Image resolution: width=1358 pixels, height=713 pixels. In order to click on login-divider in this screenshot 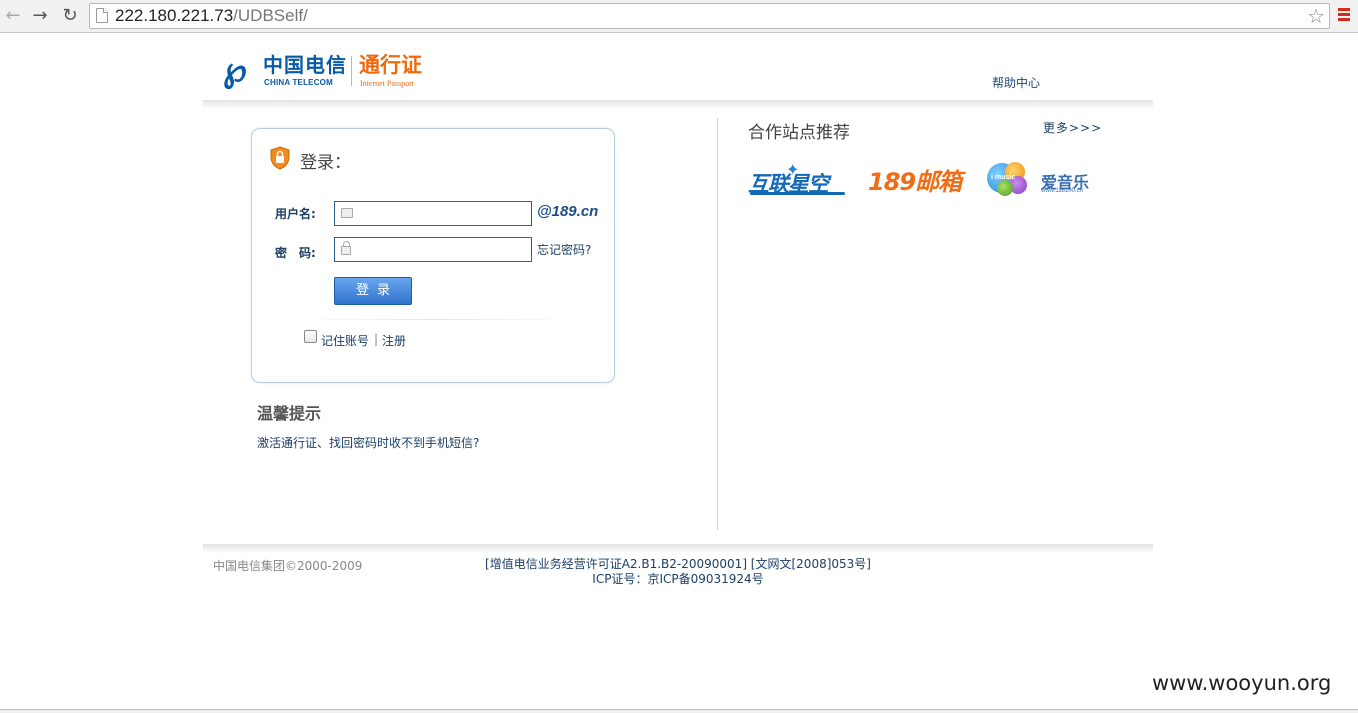, I will do `click(436, 319)`.